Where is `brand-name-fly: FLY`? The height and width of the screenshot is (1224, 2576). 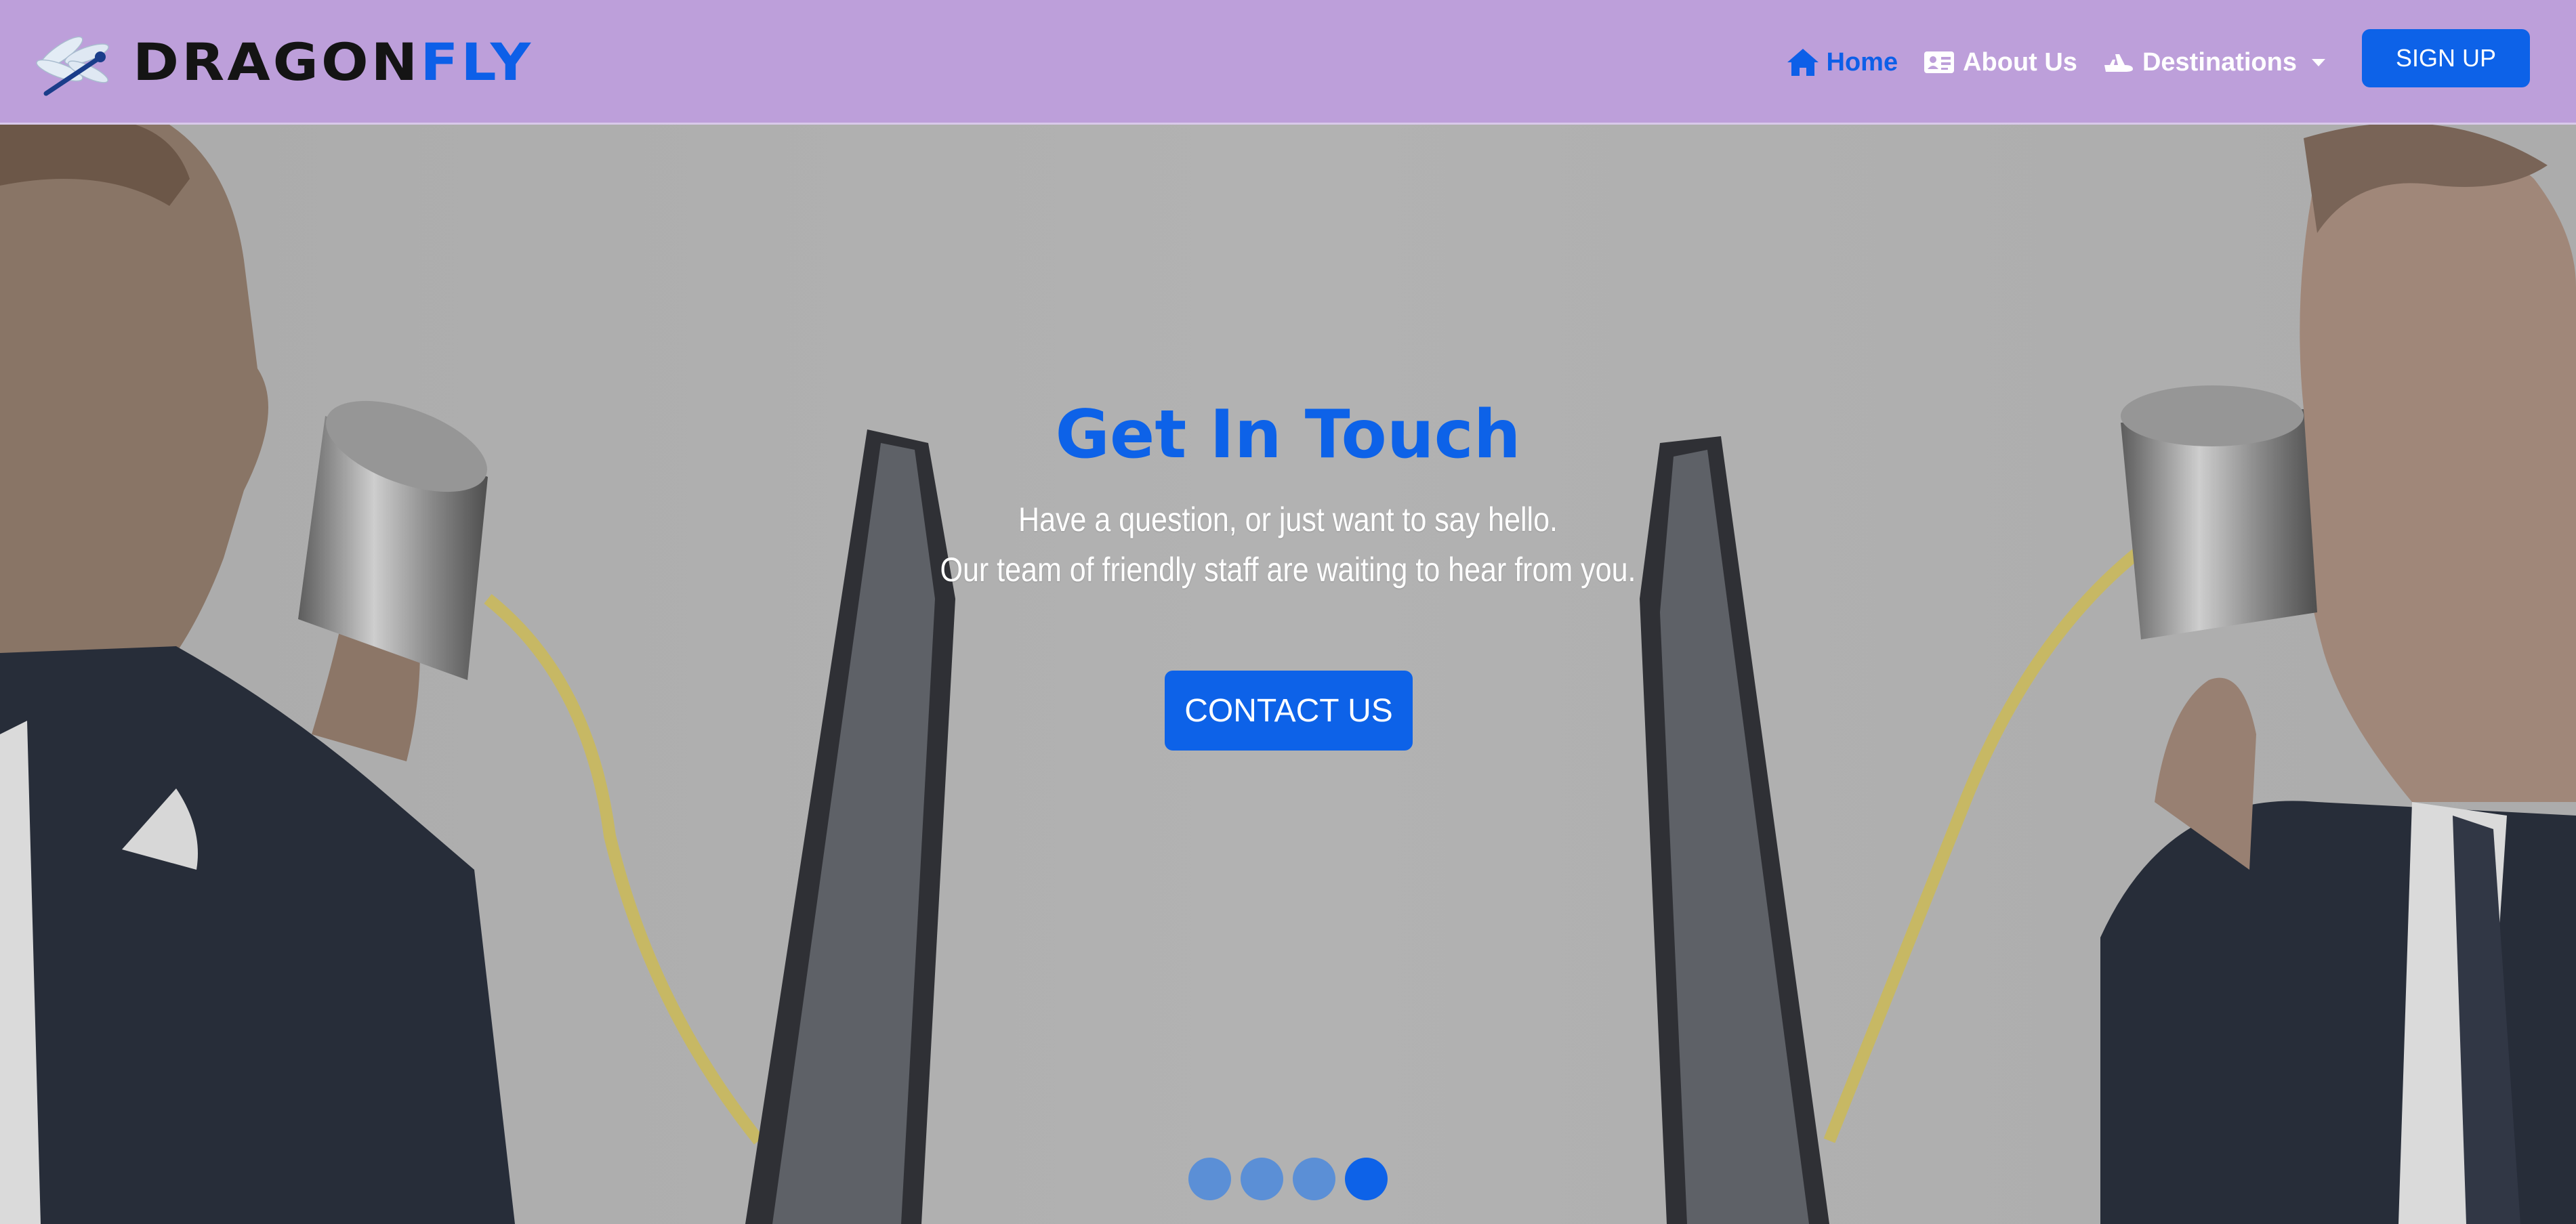 brand-name-fly: FLY is located at coordinates (477, 63).